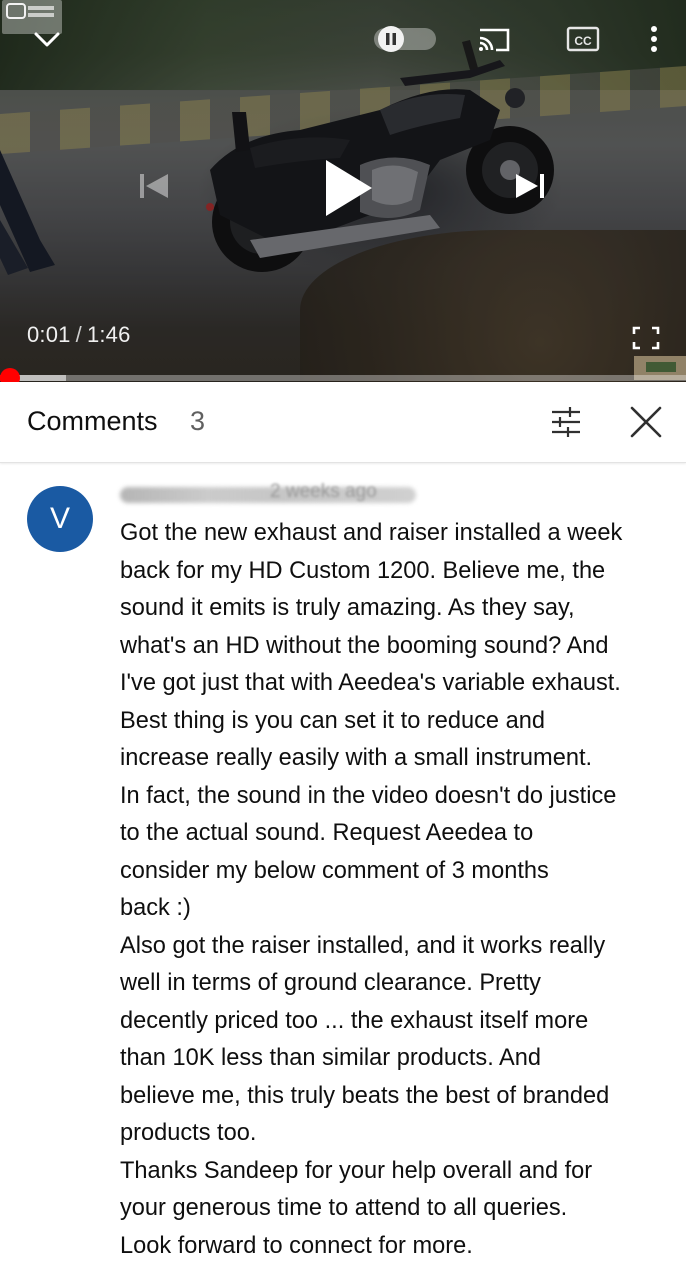 The width and height of the screenshot is (686, 1280). I want to click on more-vert-icon, so click(654, 39).